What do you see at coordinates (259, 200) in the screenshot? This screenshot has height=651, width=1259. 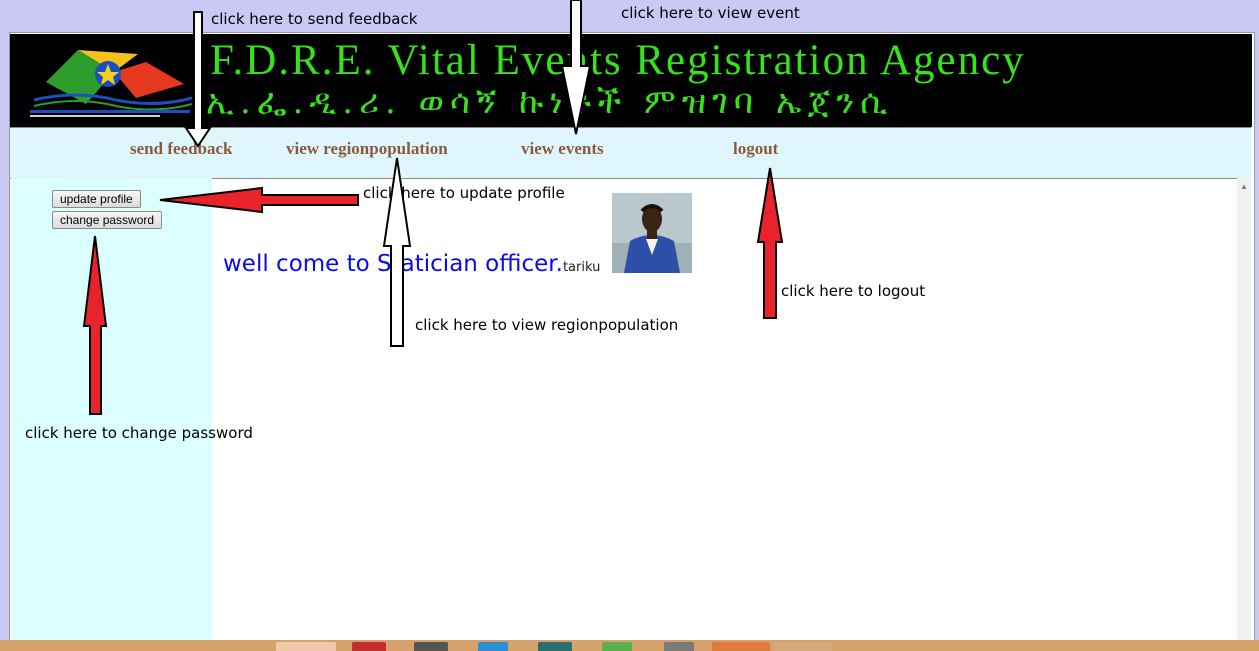 I see `arrow-update-profile-icon` at bounding box center [259, 200].